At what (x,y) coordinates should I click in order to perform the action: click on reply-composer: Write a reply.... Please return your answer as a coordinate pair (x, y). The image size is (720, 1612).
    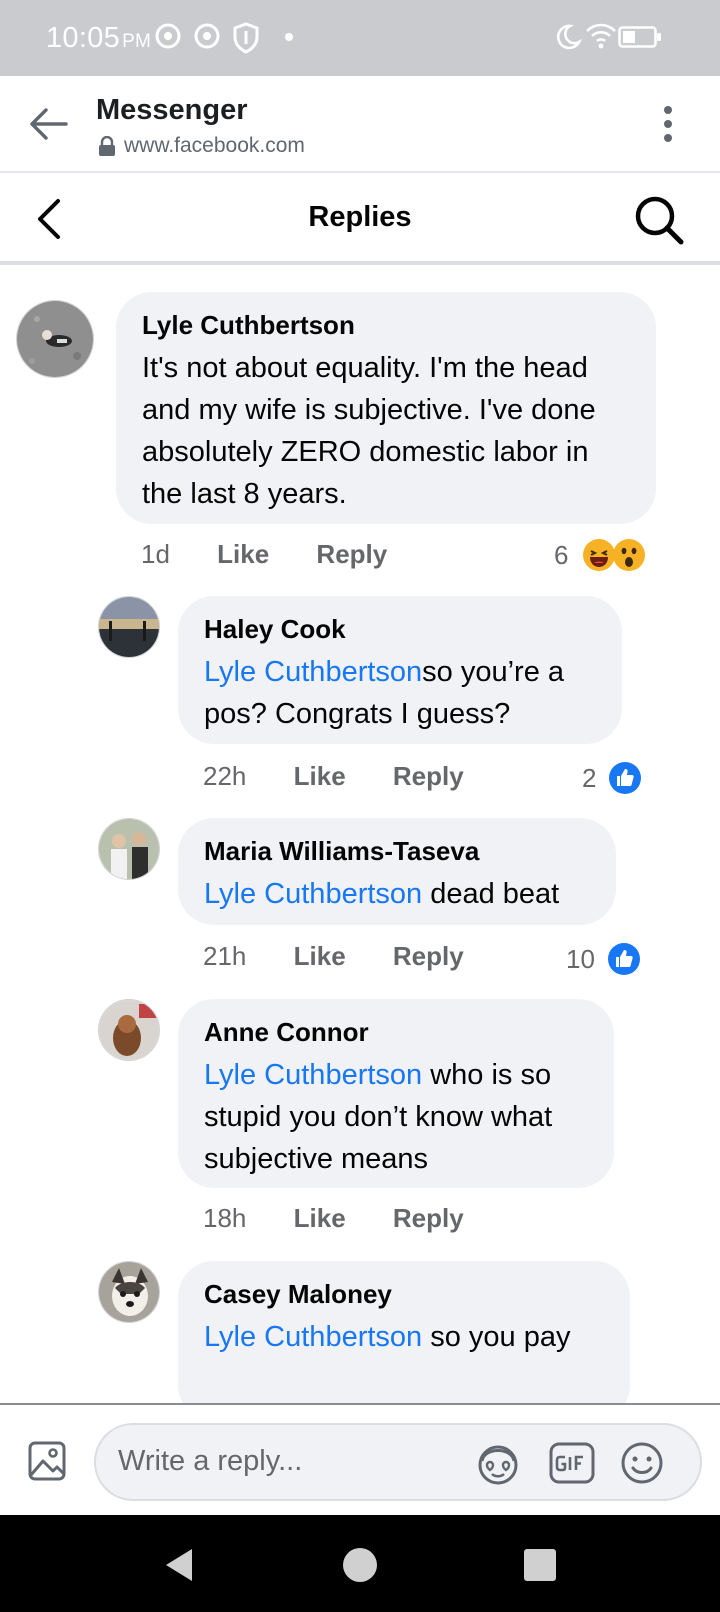
    Looking at the image, I should click on (360, 1459).